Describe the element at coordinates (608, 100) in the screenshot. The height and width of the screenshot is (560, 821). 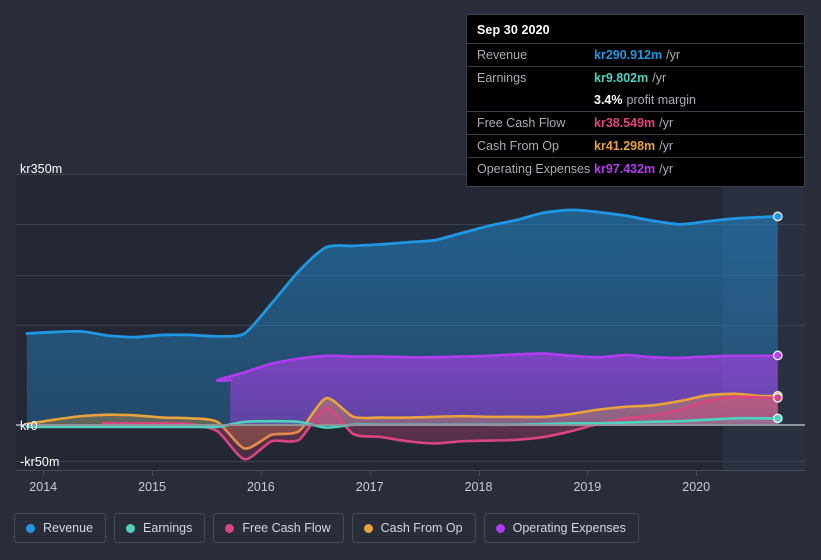
I see `tooltip-row-value: 3.4%` at that location.